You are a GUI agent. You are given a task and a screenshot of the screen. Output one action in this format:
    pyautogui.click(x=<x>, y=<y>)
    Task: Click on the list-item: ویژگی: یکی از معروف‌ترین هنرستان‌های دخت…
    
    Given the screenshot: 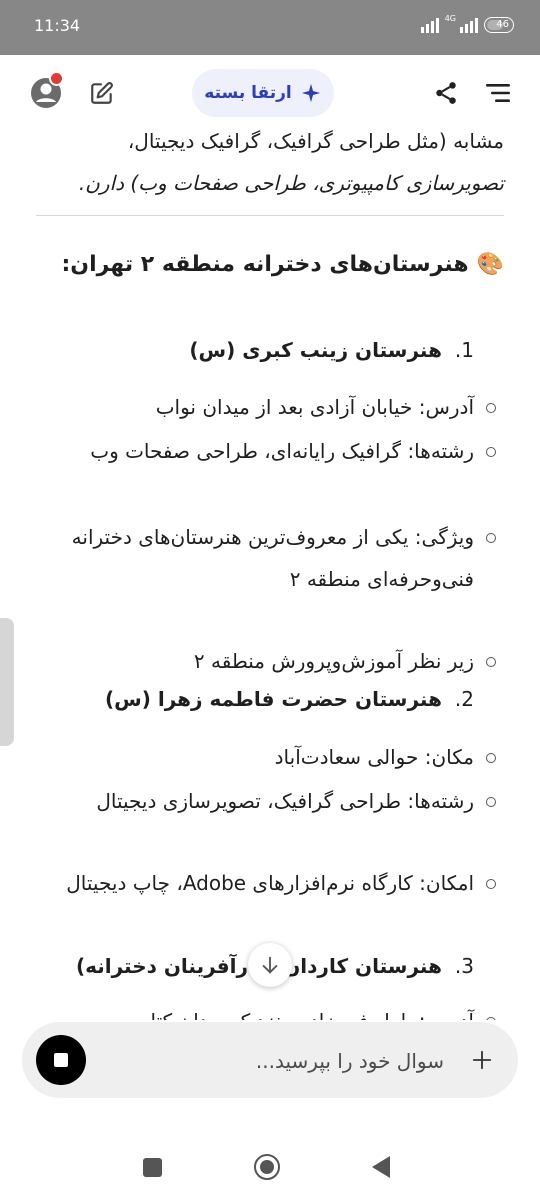 What is the action you would take?
    pyautogui.click(x=265, y=558)
    